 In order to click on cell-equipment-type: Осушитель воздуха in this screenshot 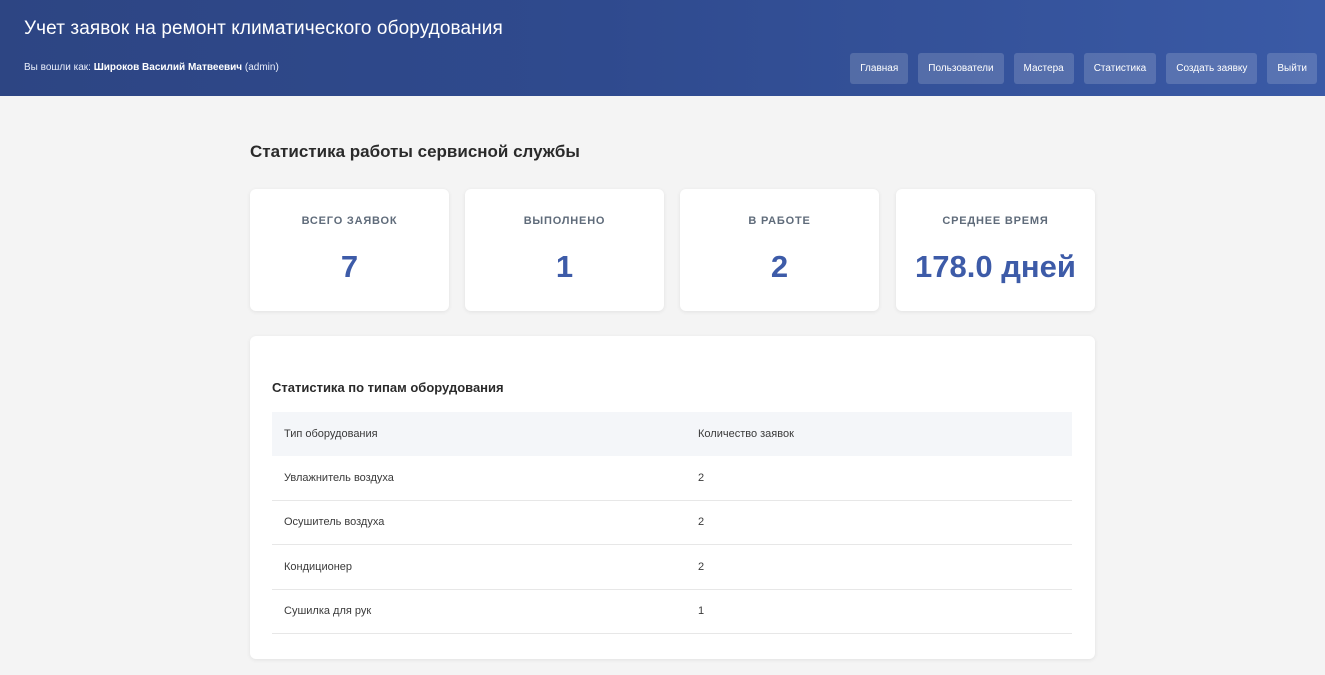, I will do `click(334, 522)`.